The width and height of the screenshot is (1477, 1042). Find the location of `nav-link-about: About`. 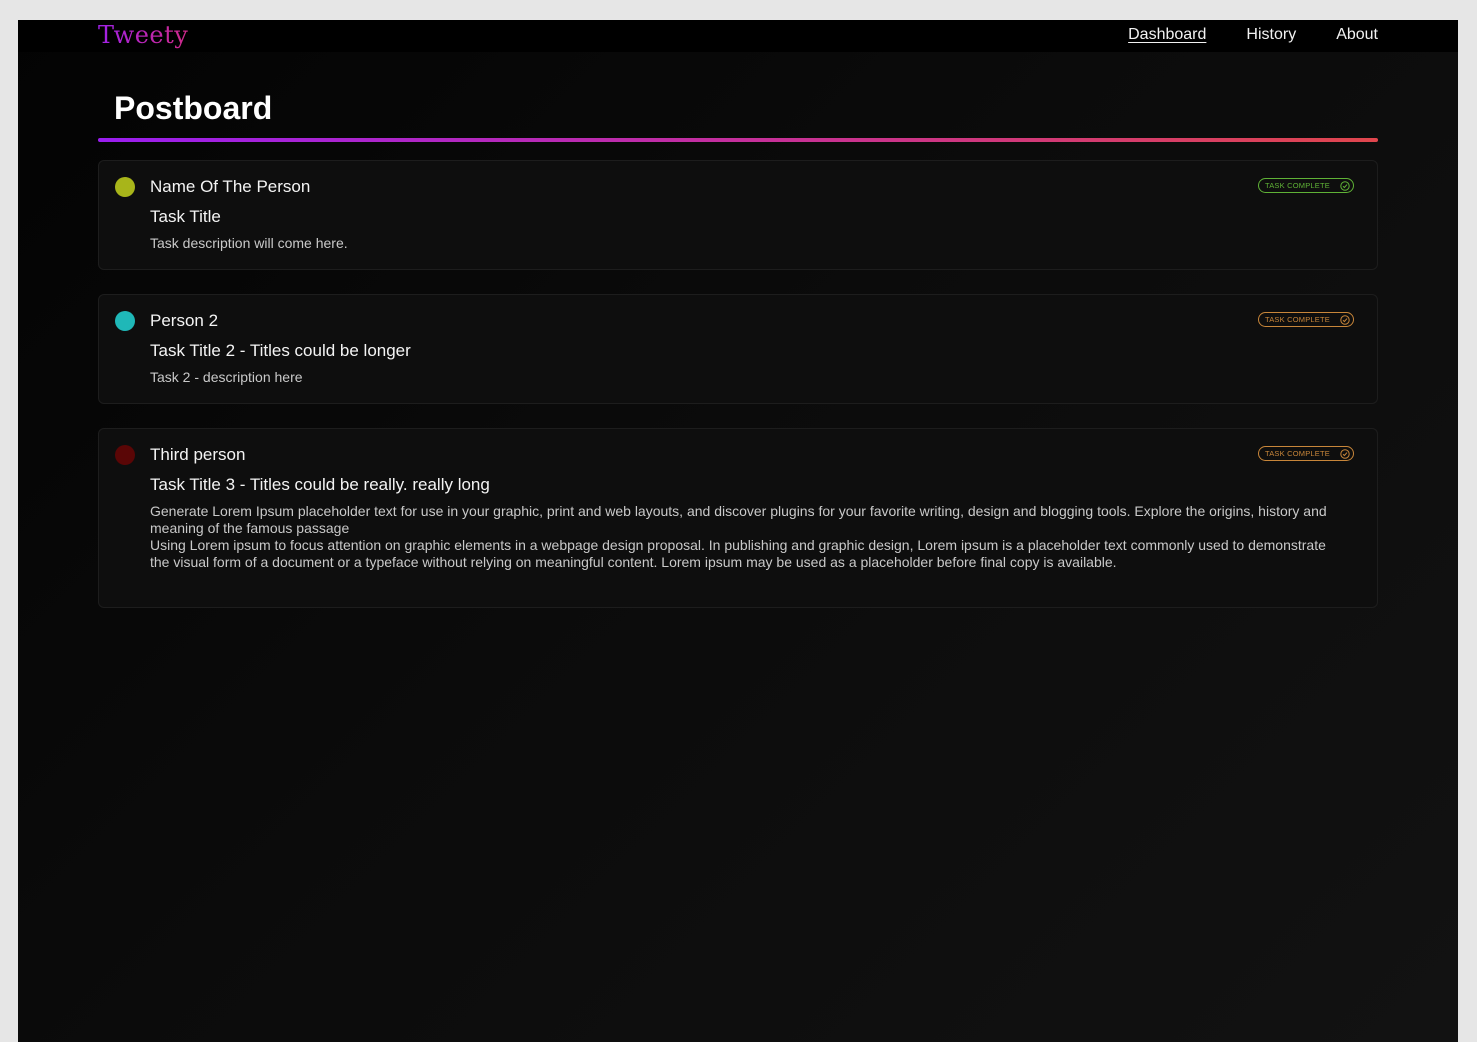

nav-link-about: About is located at coordinates (1357, 35).